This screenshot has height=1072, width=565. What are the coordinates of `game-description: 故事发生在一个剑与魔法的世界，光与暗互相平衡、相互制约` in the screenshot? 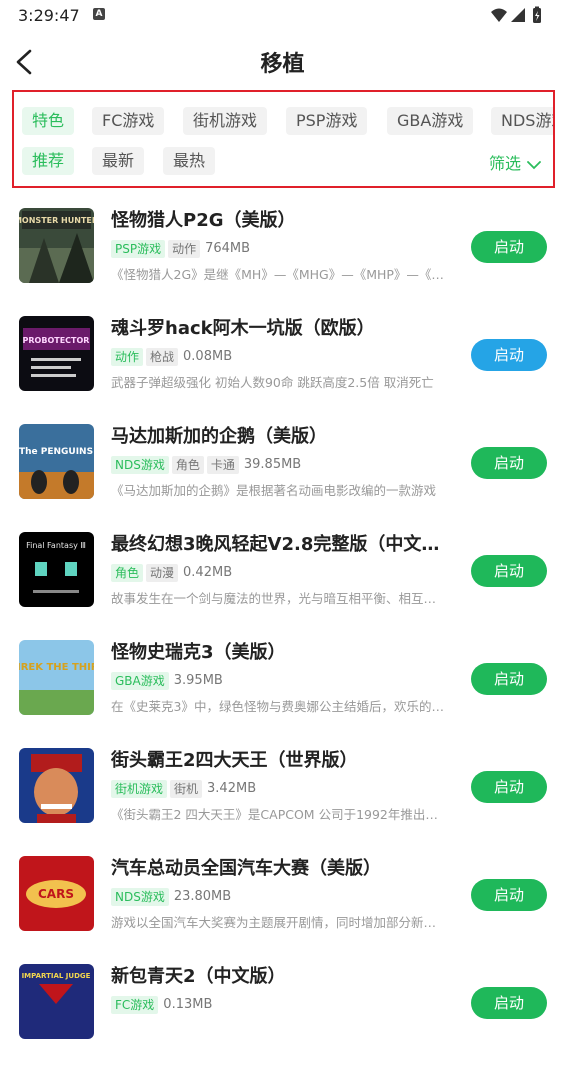 It's located at (278, 598).